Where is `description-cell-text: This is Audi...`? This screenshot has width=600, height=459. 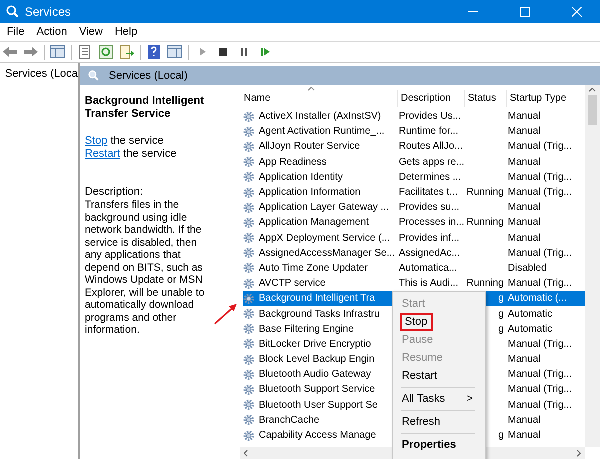 description-cell-text: This is Audi... is located at coordinates (428, 284).